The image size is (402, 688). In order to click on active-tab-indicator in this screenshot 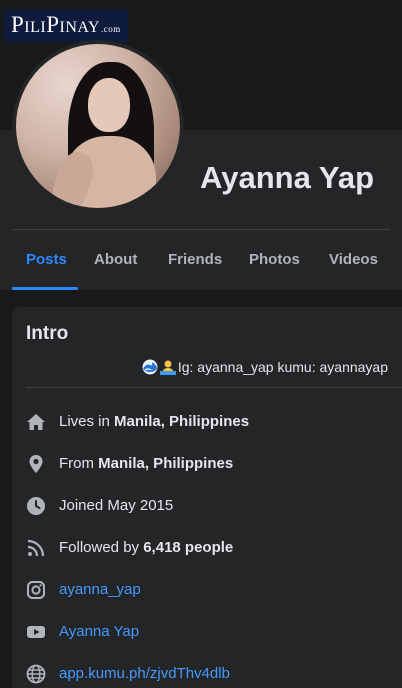, I will do `click(45, 288)`.